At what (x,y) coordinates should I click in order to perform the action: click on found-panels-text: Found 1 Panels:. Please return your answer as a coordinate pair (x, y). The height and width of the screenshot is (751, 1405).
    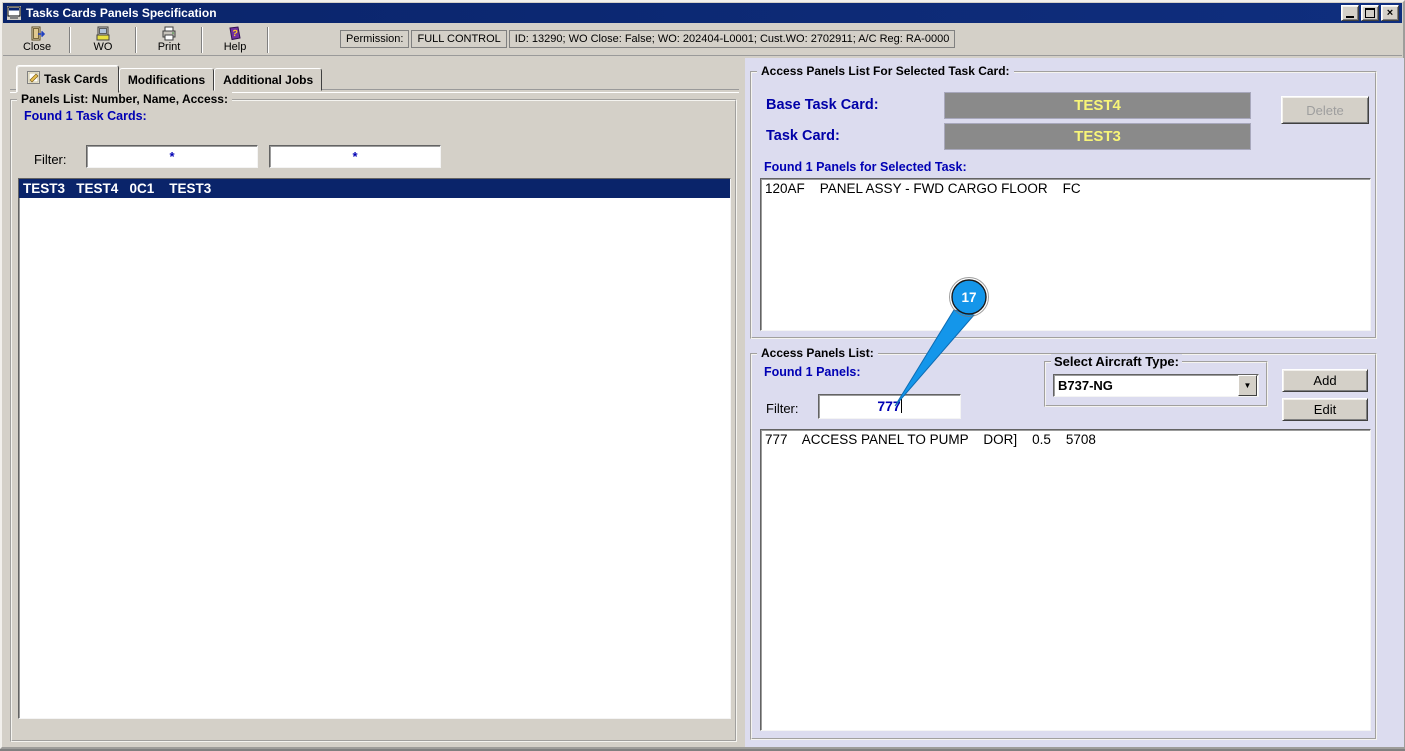
    Looking at the image, I should click on (812, 372).